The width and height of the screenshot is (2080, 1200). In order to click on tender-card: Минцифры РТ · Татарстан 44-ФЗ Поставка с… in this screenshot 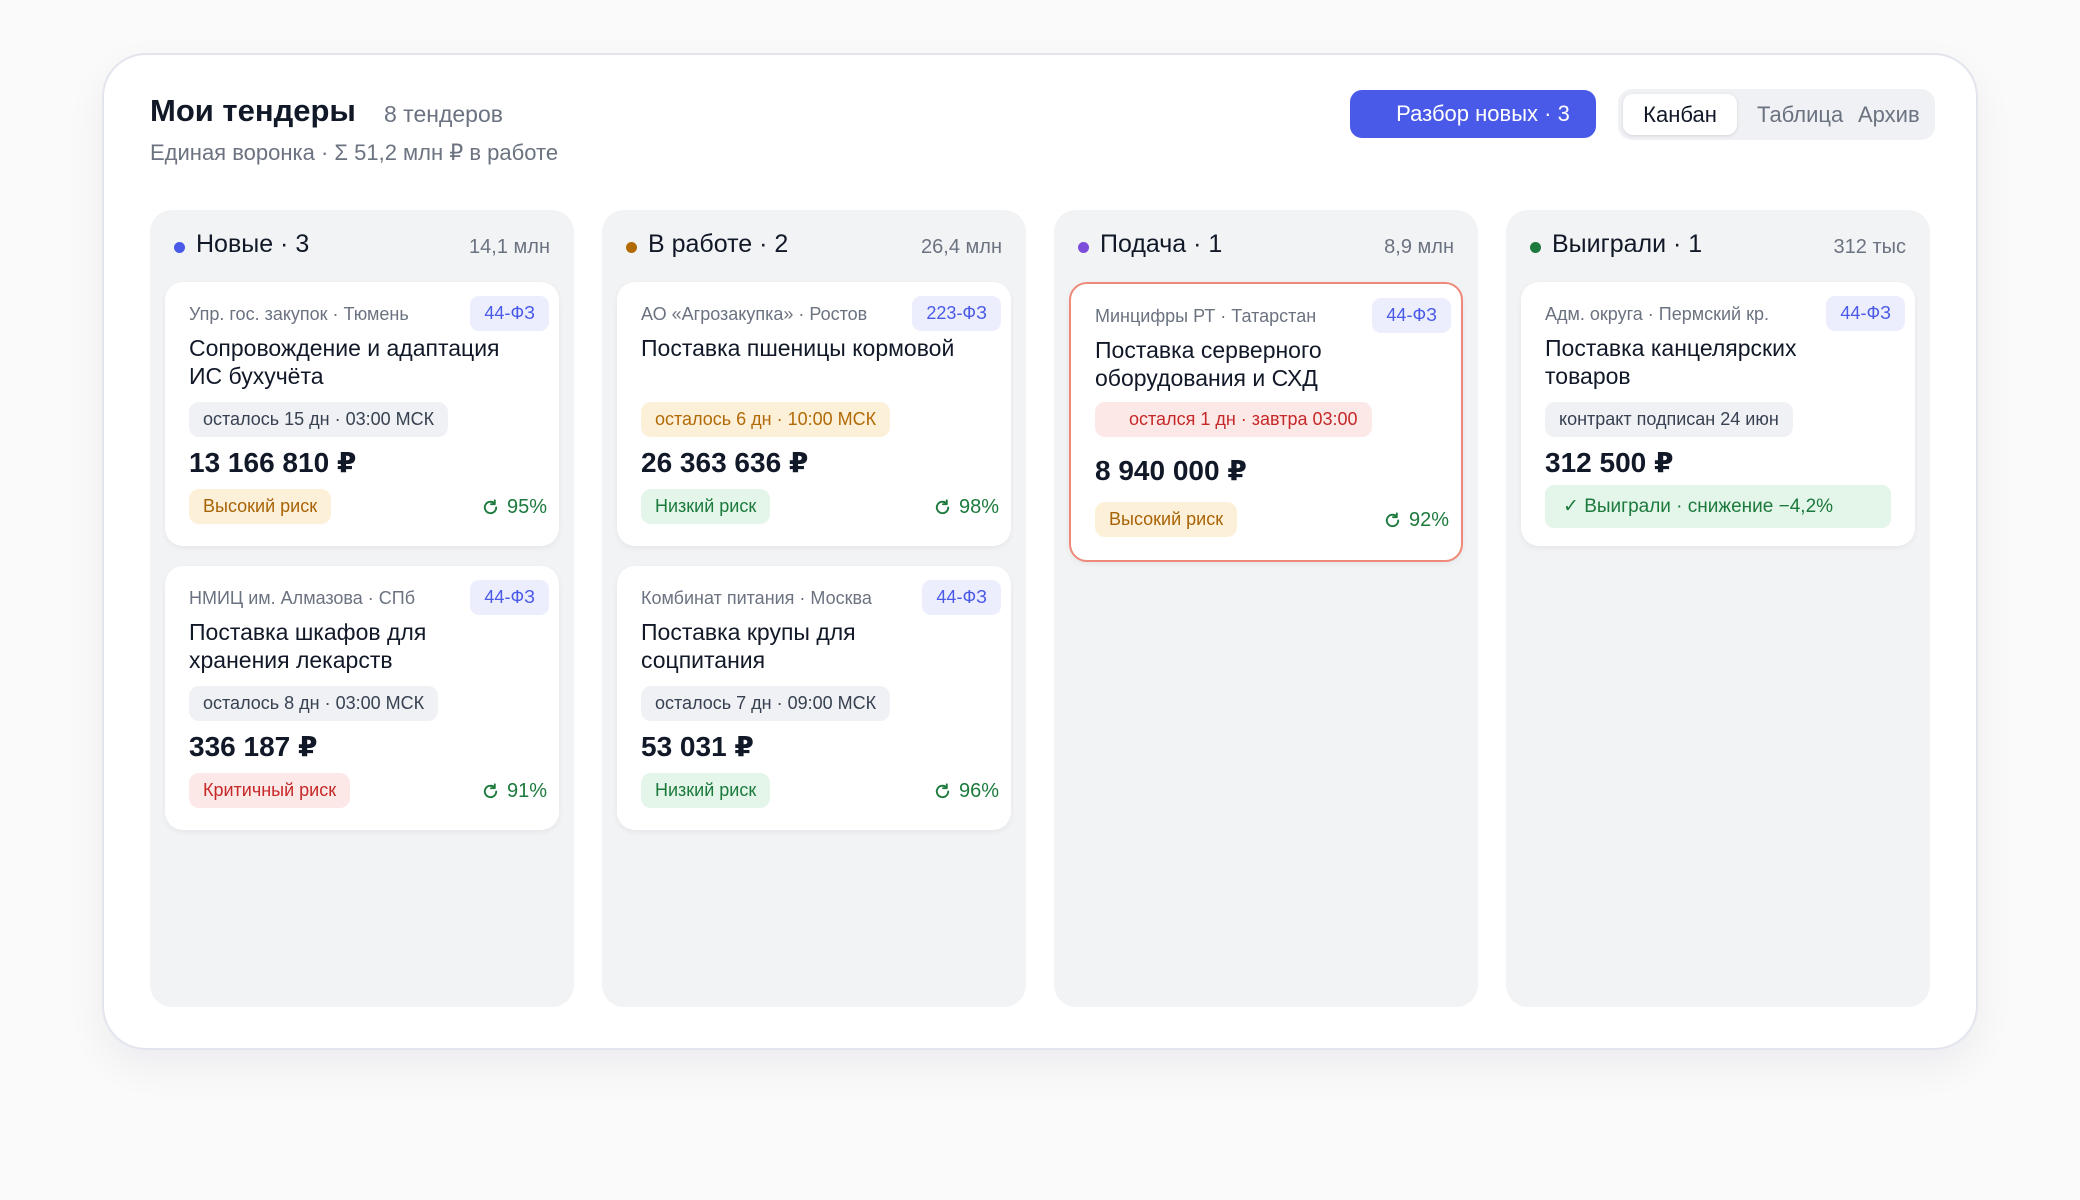, I will do `click(1266, 422)`.